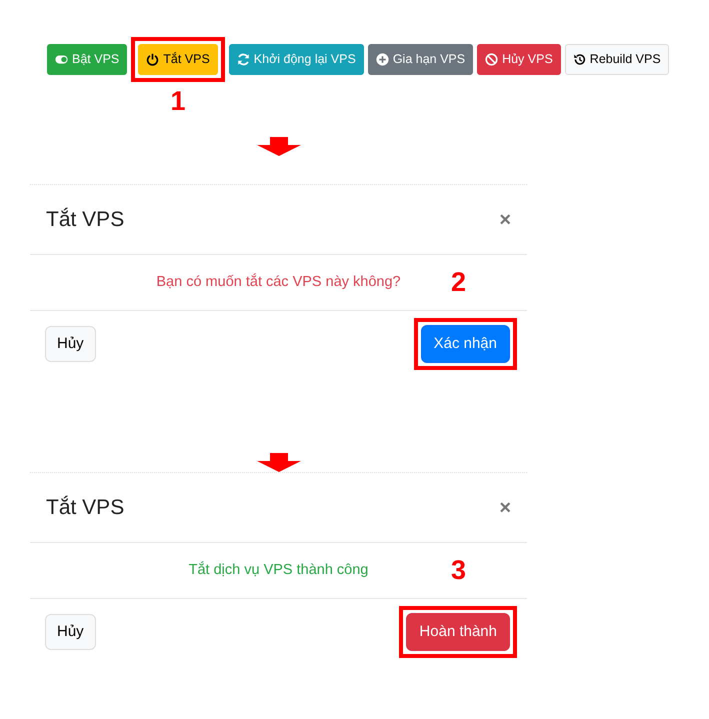  What do you see at coordinates (579, 59) in the screenshot?
I see `history-icon` at bounding box center [579, 59].